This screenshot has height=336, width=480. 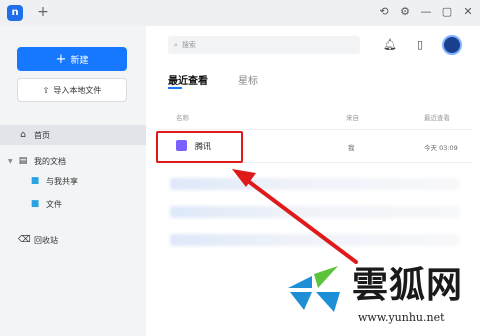 I want to click on watermark-text: 雲狐网, so click(x=408, y=285).